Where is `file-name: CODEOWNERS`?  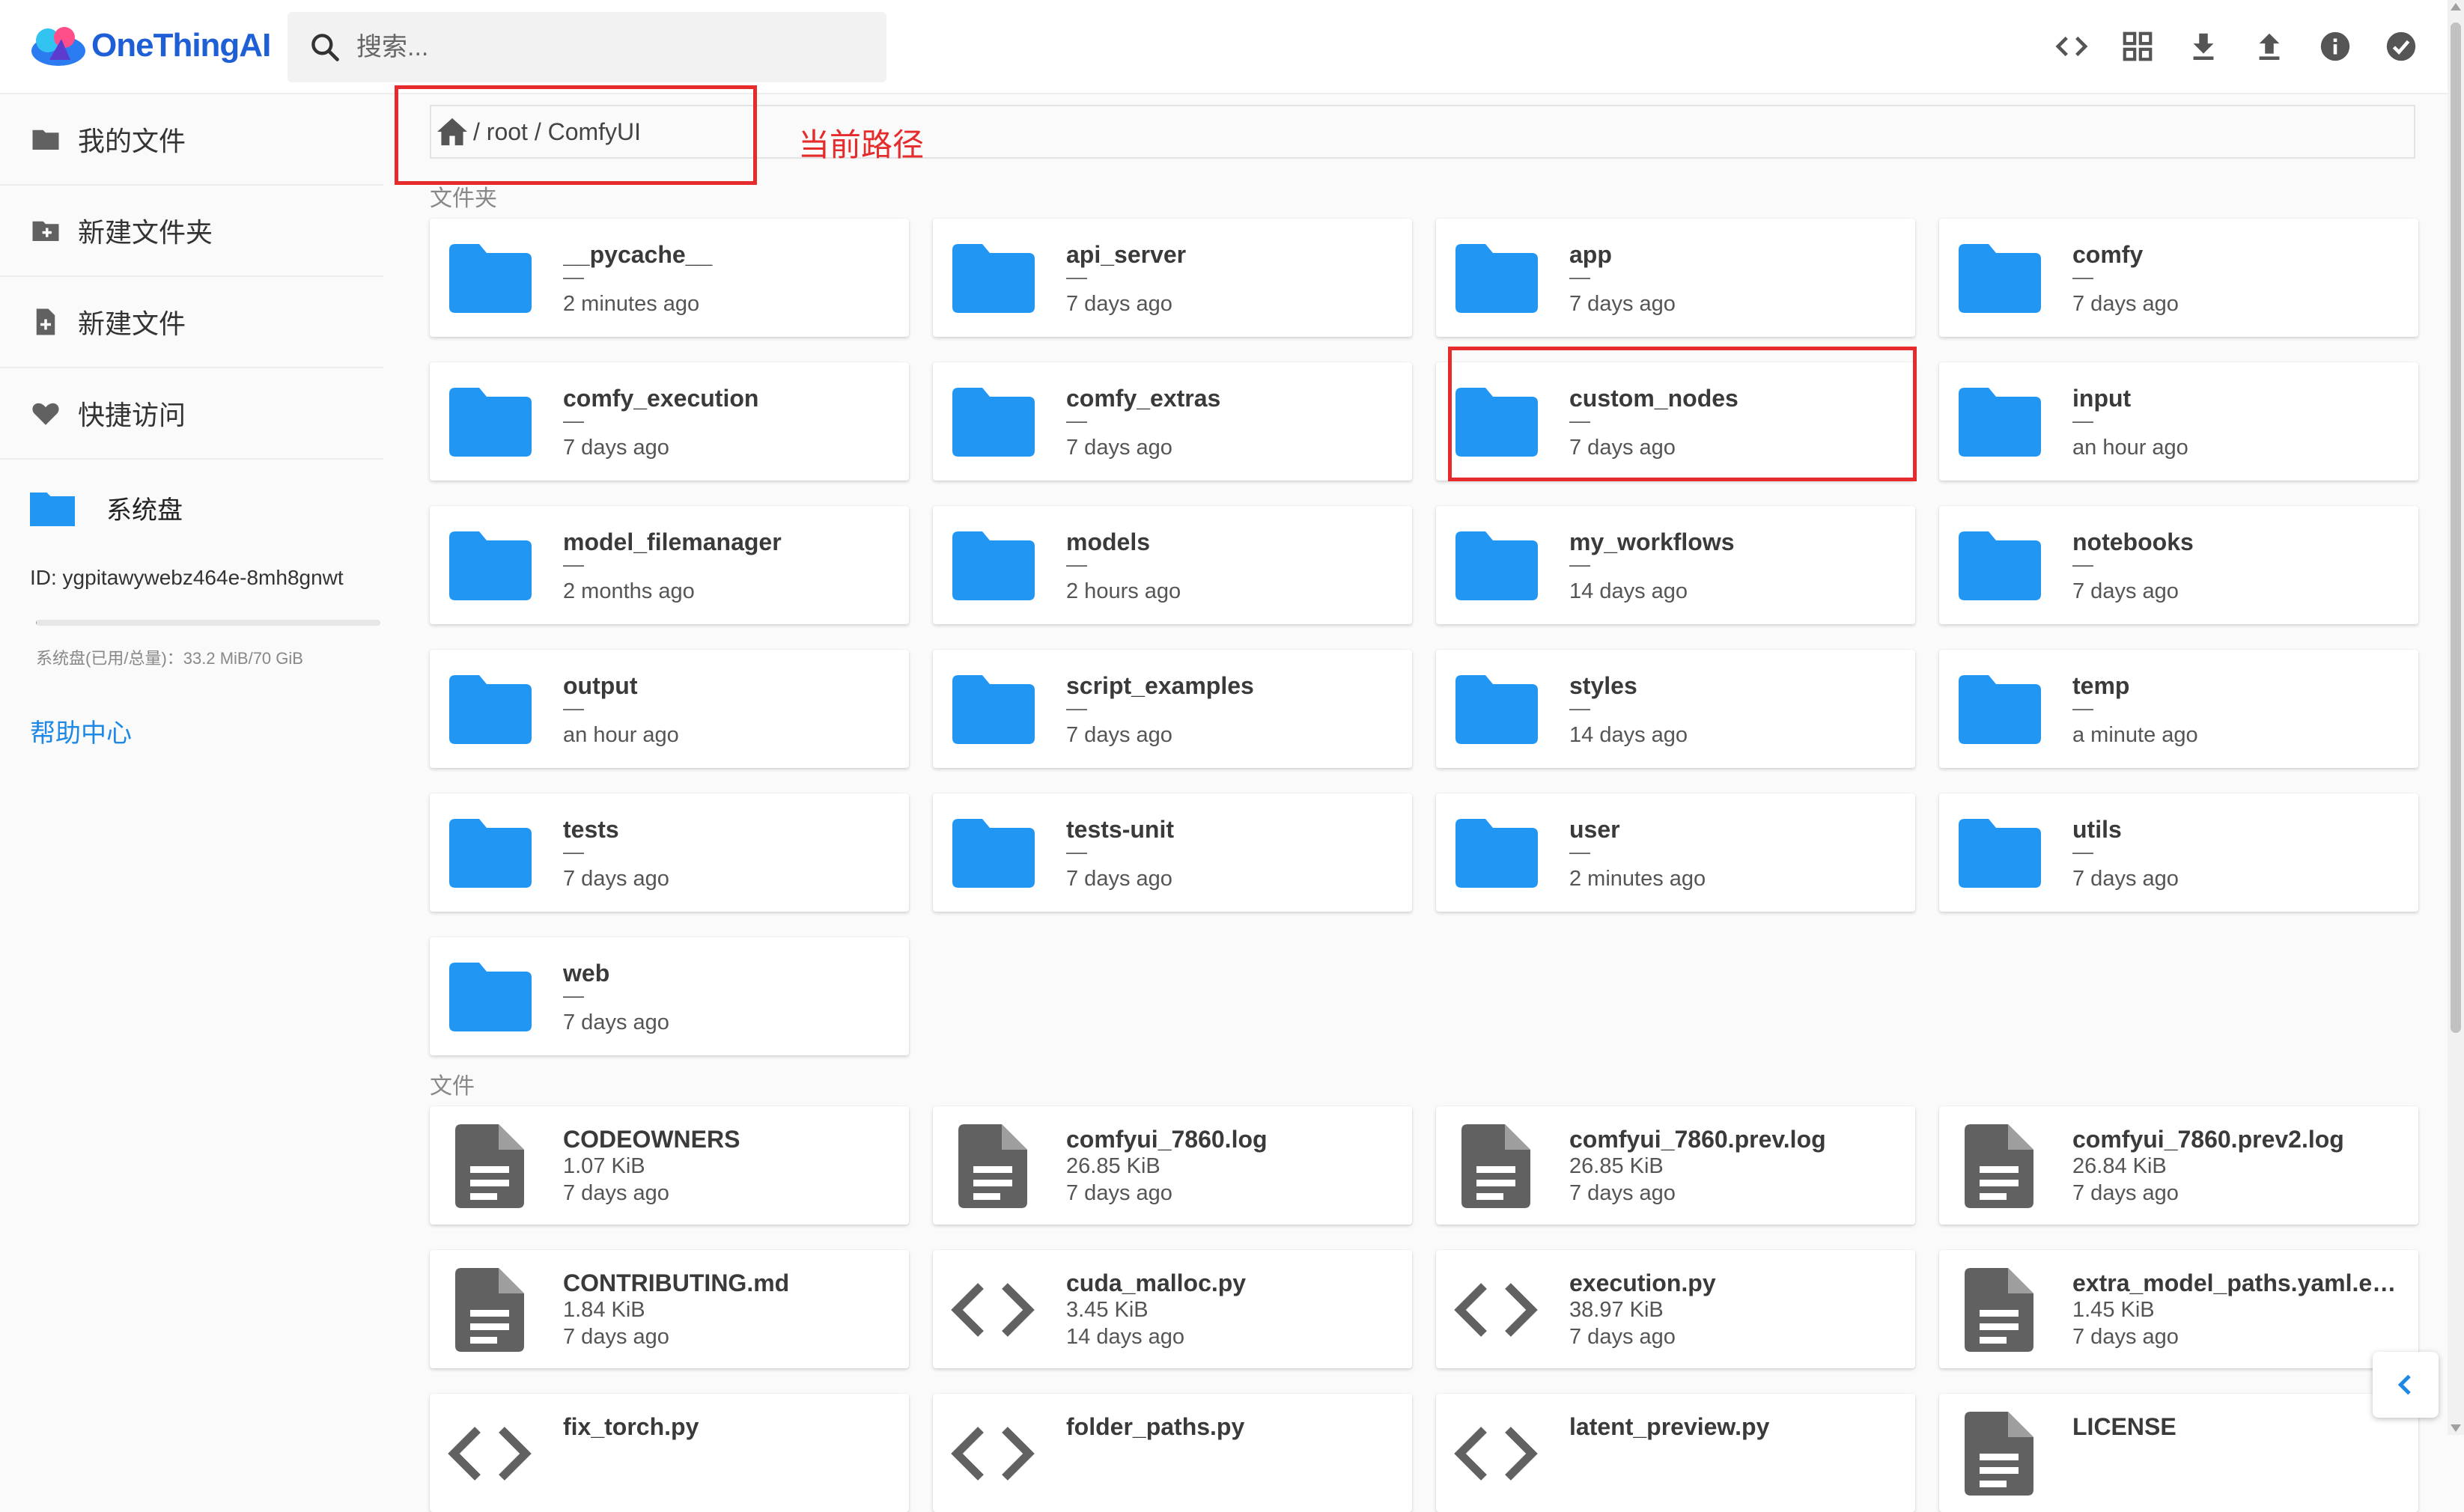
file-name: CODEOWNERS is located at coordinates (727, 1140).